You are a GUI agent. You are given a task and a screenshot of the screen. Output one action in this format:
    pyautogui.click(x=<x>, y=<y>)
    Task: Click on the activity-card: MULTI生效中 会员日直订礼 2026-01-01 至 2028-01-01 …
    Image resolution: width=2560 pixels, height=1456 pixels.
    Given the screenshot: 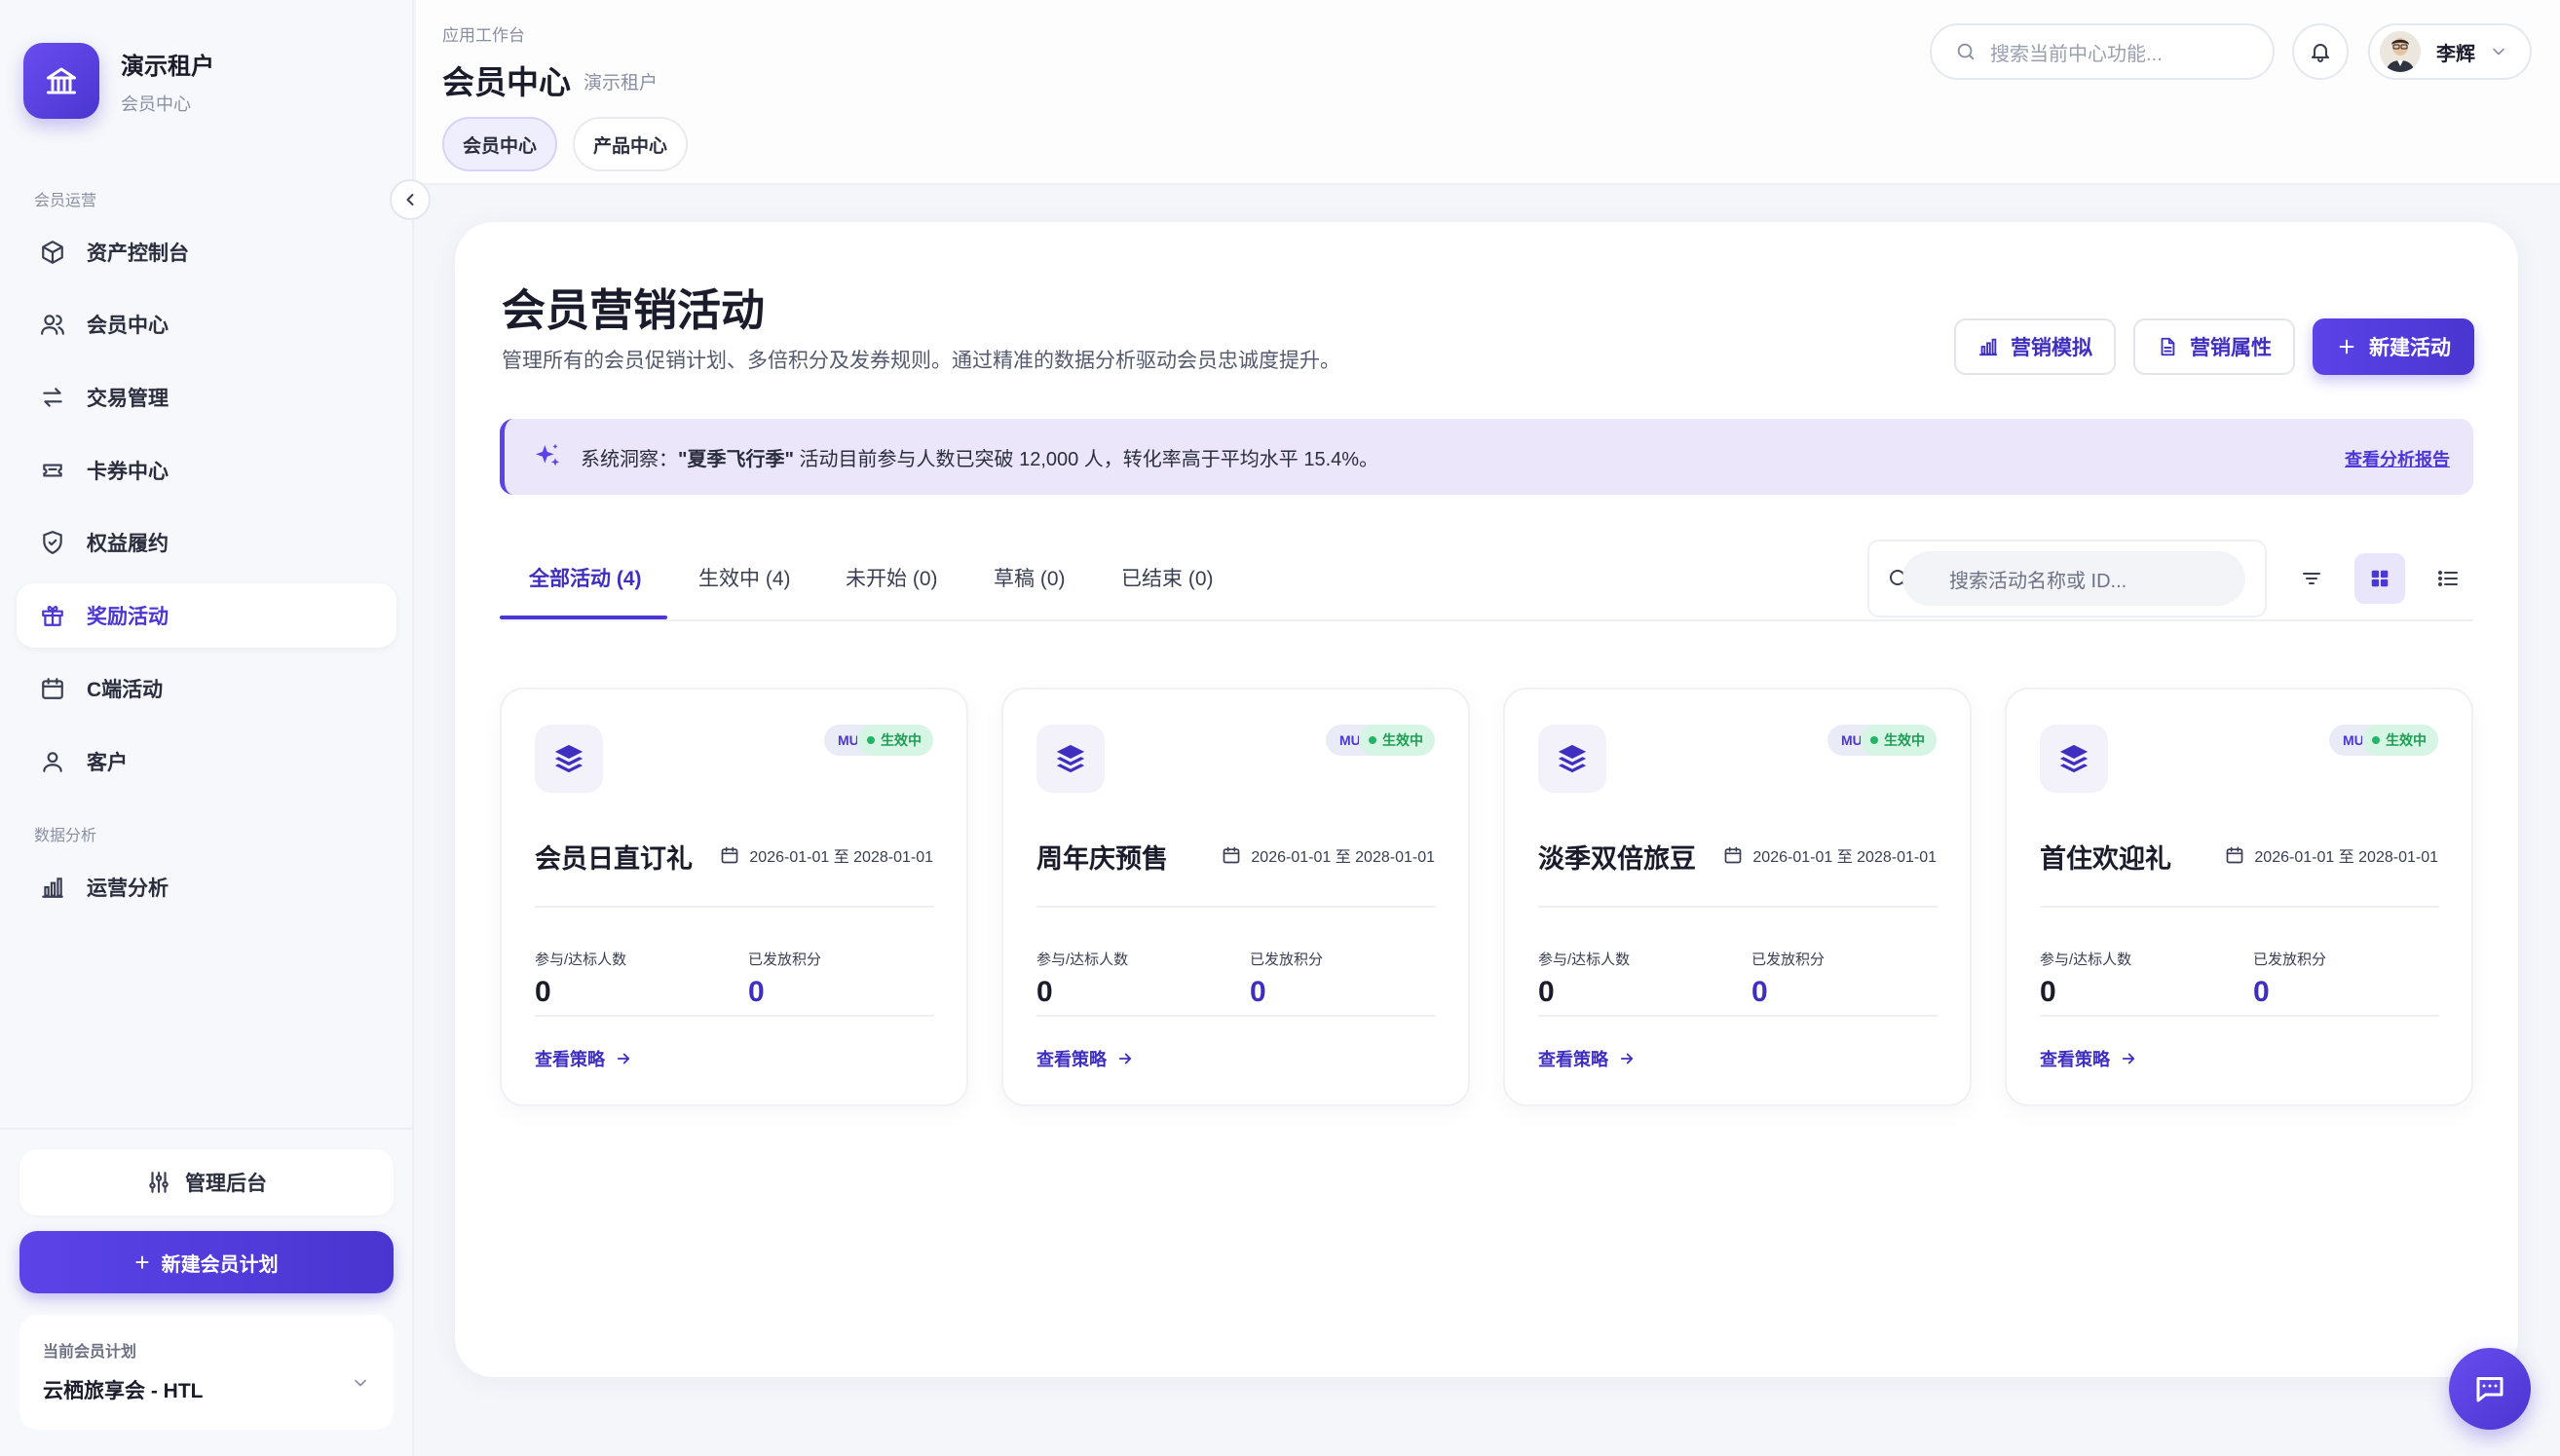 What is the action you would take?
    pyautogui.click(x=734, y=897)
    